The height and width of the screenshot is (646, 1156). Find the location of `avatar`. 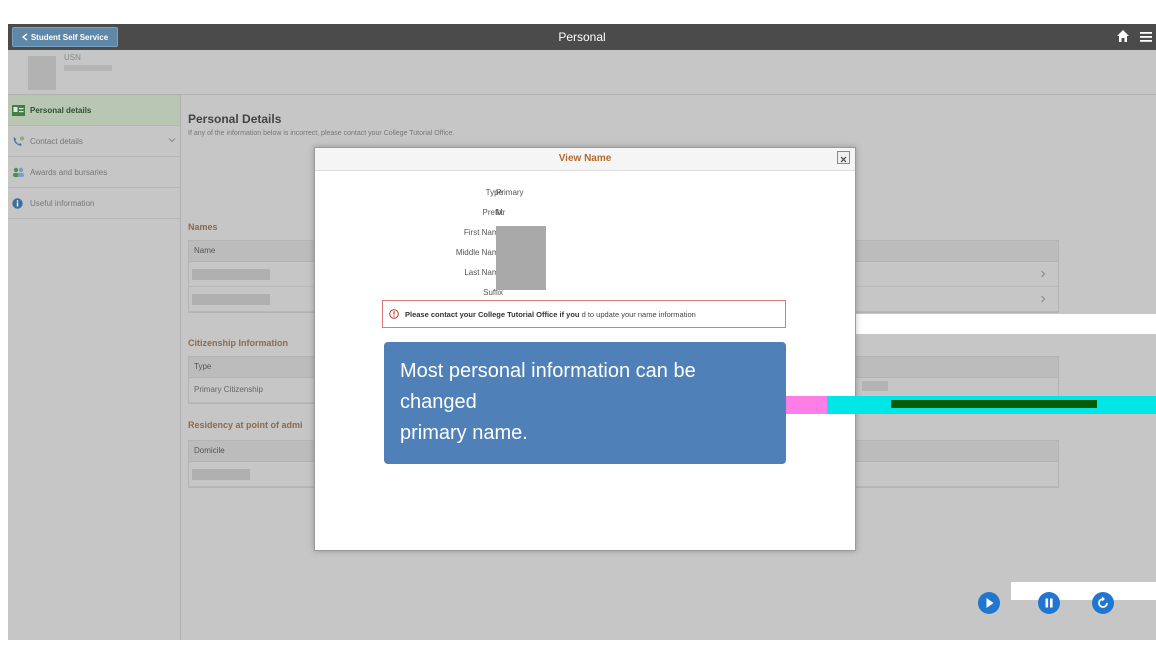

avatar is located at coordinates (42, 73).